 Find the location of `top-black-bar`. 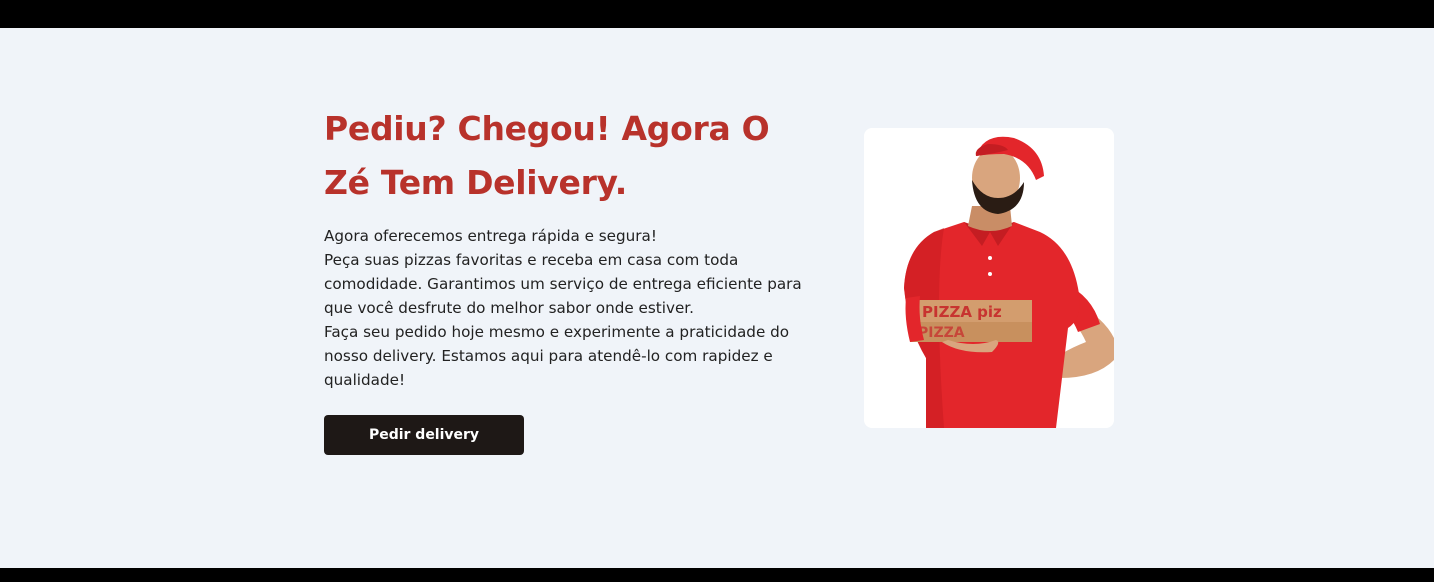

top-black-bar is located at coordinates (717, 14).